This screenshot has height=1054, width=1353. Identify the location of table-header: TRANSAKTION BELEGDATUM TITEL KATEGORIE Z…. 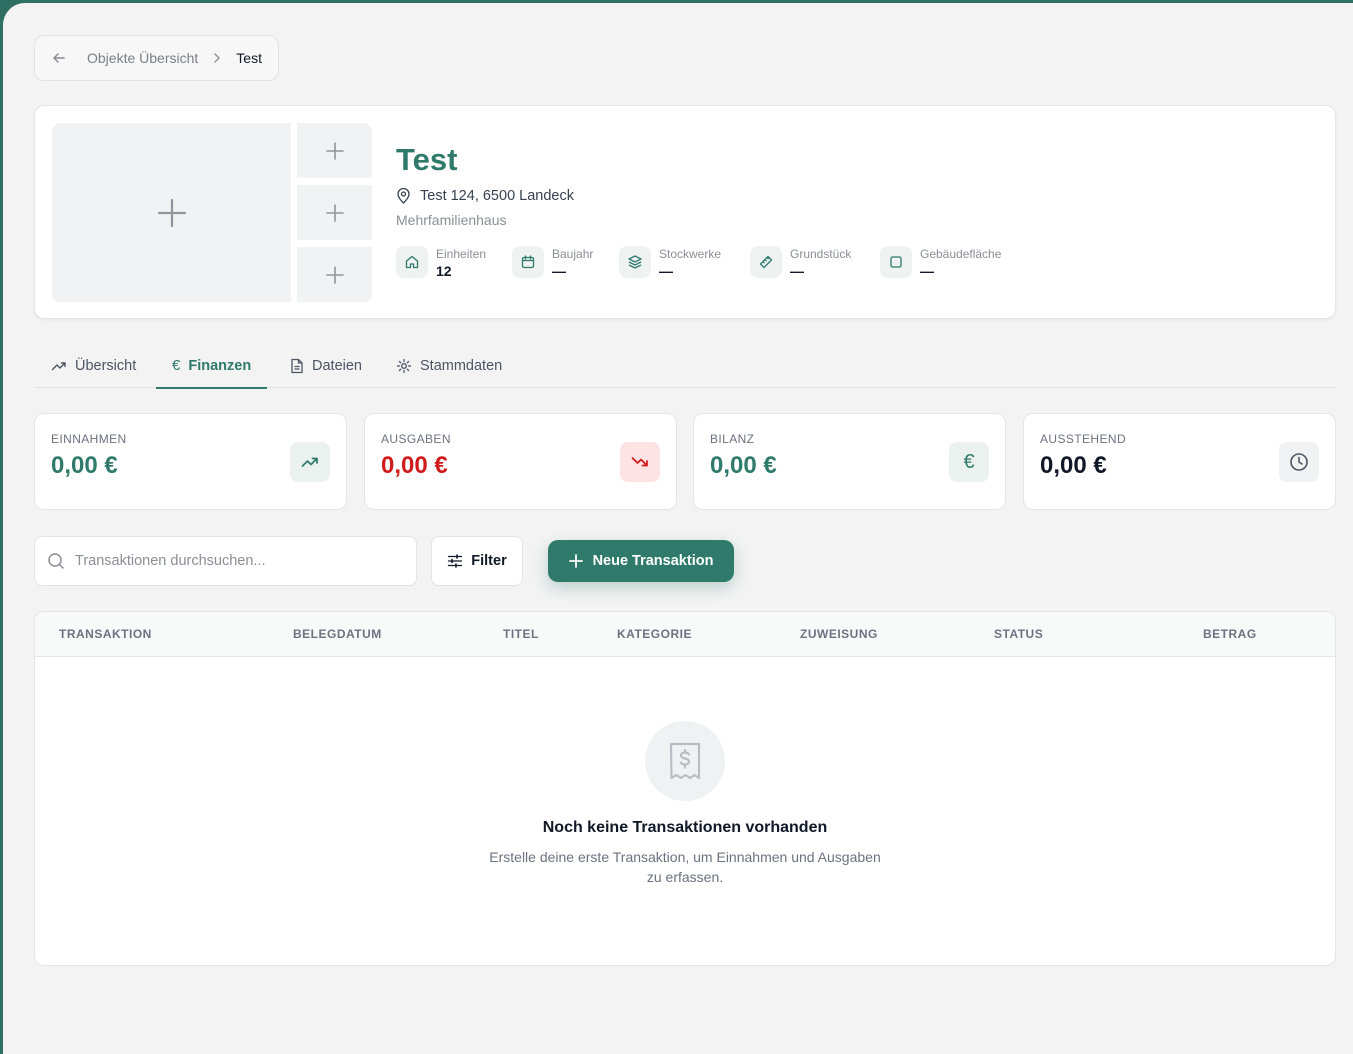
(685, 634).